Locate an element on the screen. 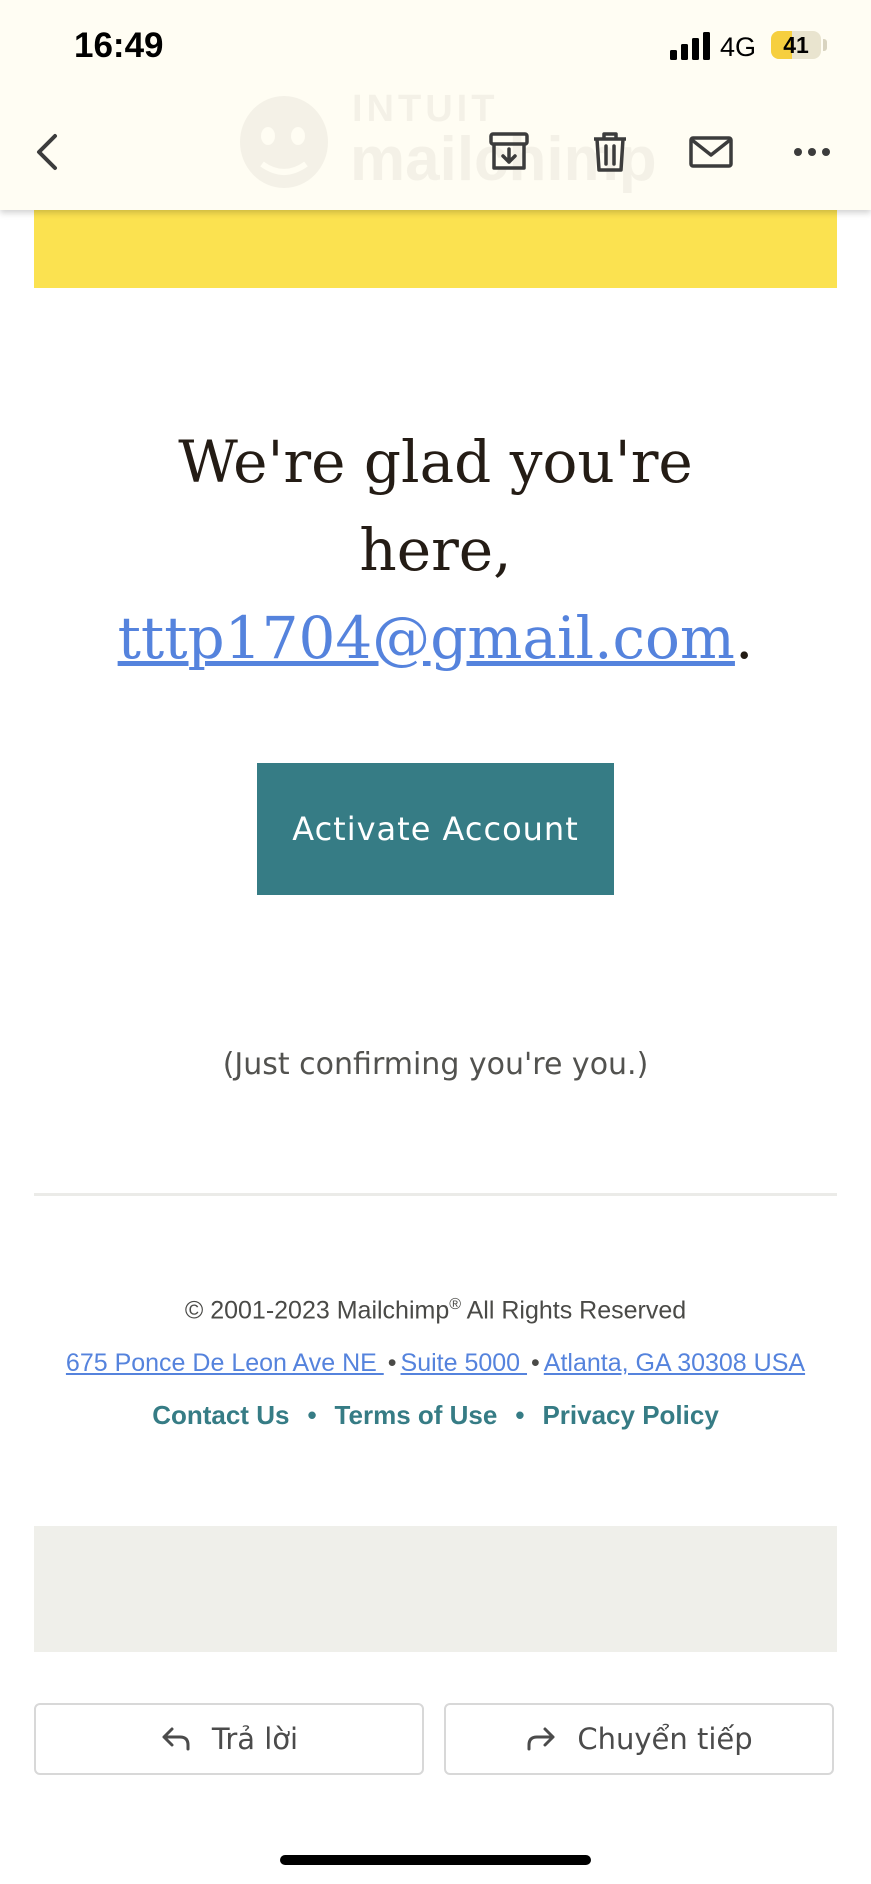 The height and width of the screenshot is (1884, 871). status-time: 16:49 is located at coordinates (119, 45).